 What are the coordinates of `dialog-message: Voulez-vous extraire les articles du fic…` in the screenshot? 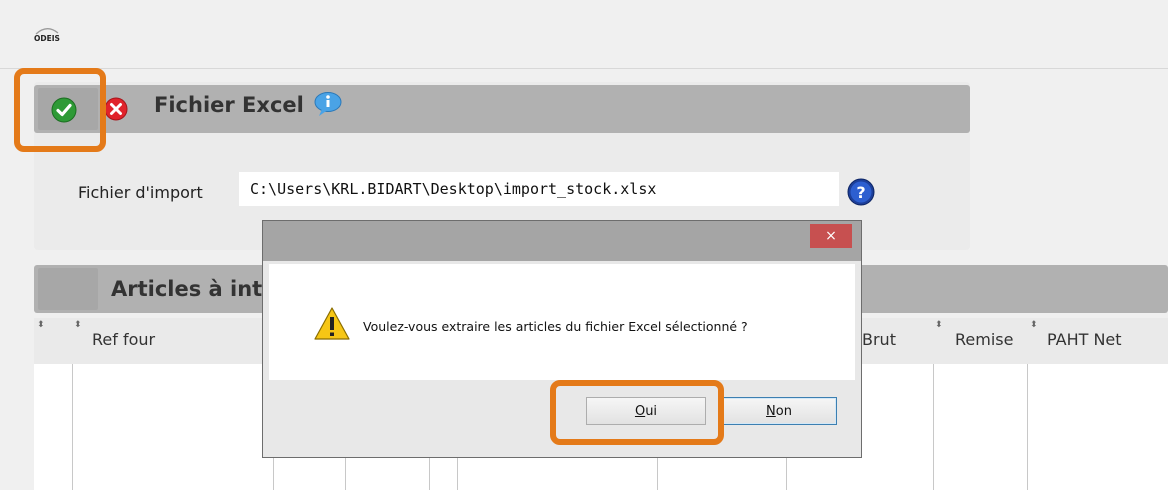 It's located at (555, 326).